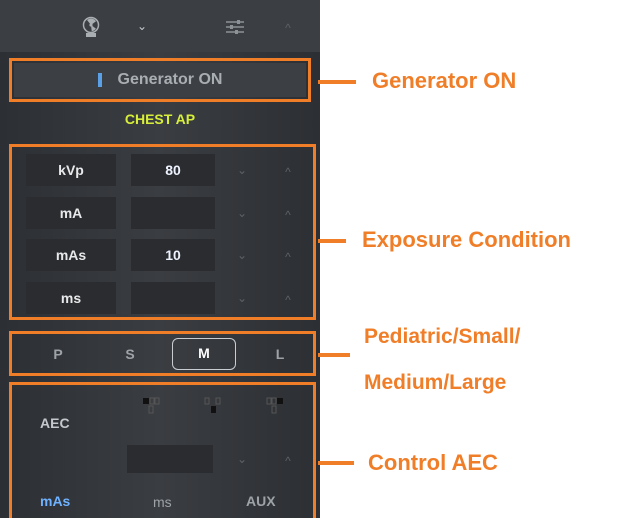 This screenshot has height=518, width=630. I want to click on aec-field-right-icon, so click(275, 408).